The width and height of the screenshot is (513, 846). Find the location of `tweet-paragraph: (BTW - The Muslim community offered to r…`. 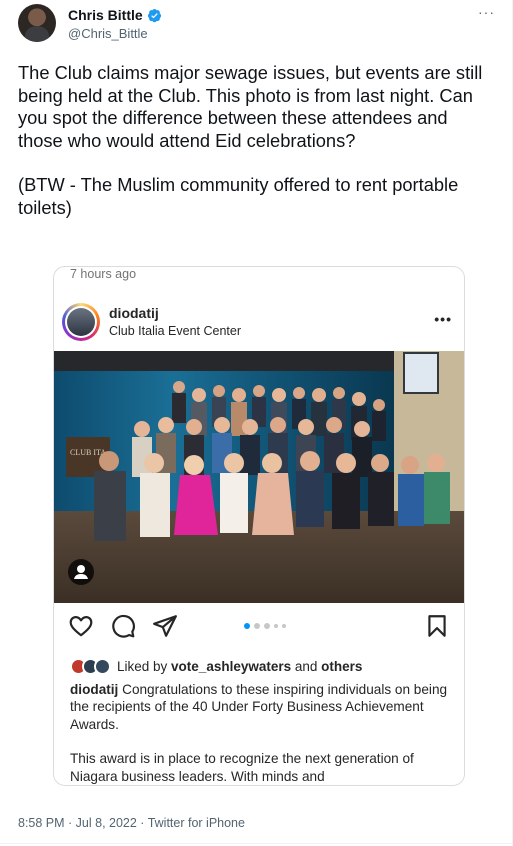

tweet-paragraph: (BTW - The Muslim community offered to r… is located at coordinates (238, 196).